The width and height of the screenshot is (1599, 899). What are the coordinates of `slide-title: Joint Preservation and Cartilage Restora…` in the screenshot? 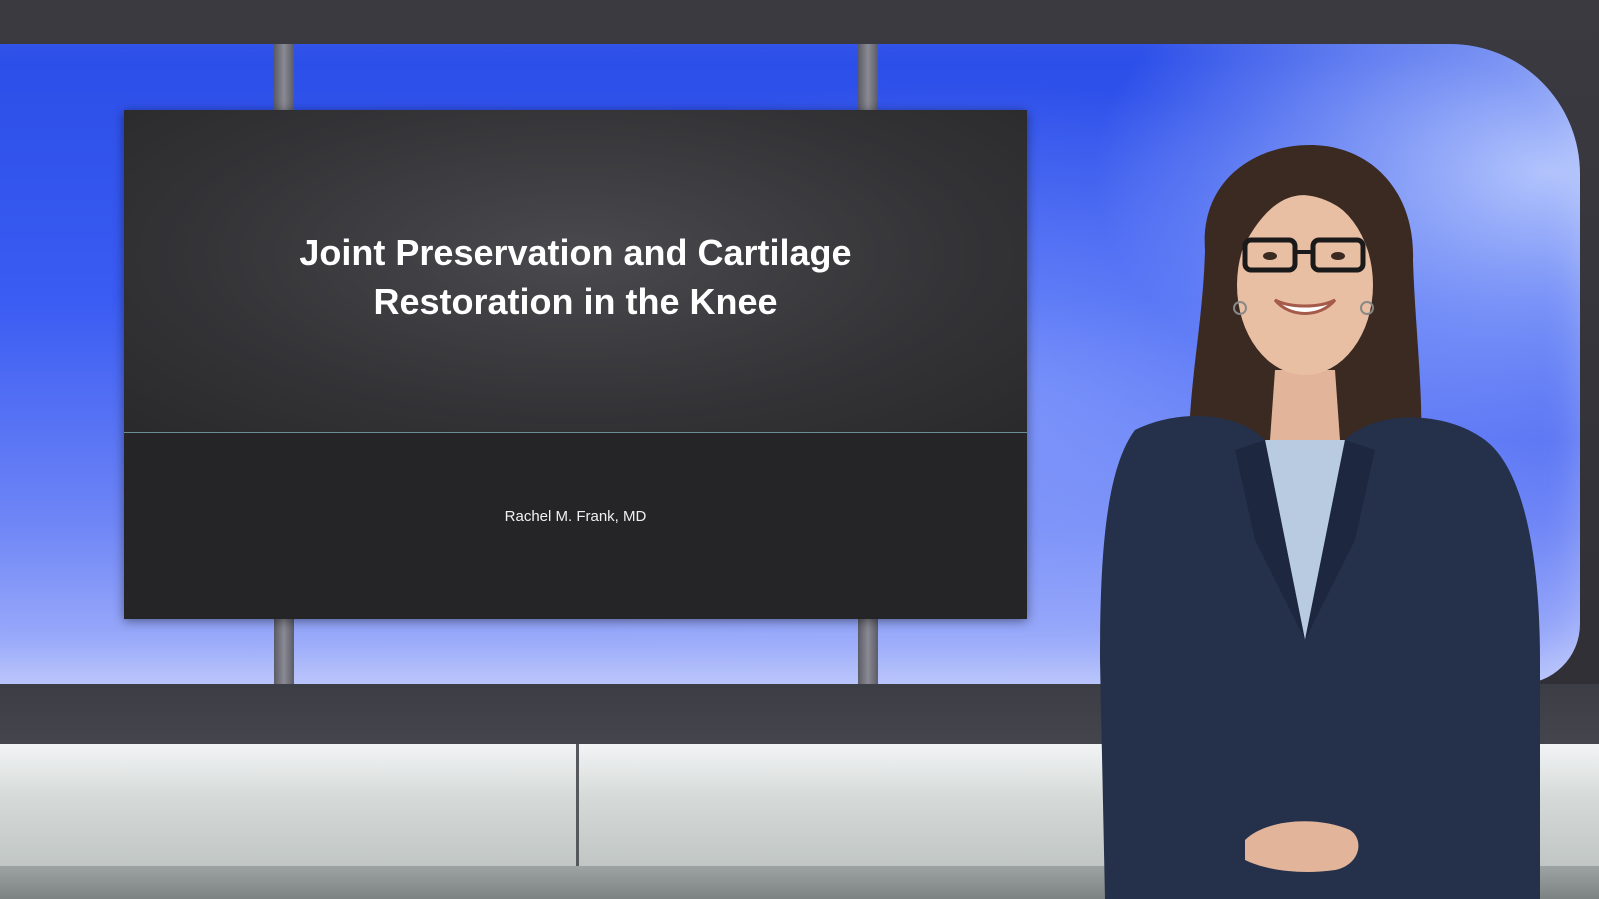 It's located at (575, 277).